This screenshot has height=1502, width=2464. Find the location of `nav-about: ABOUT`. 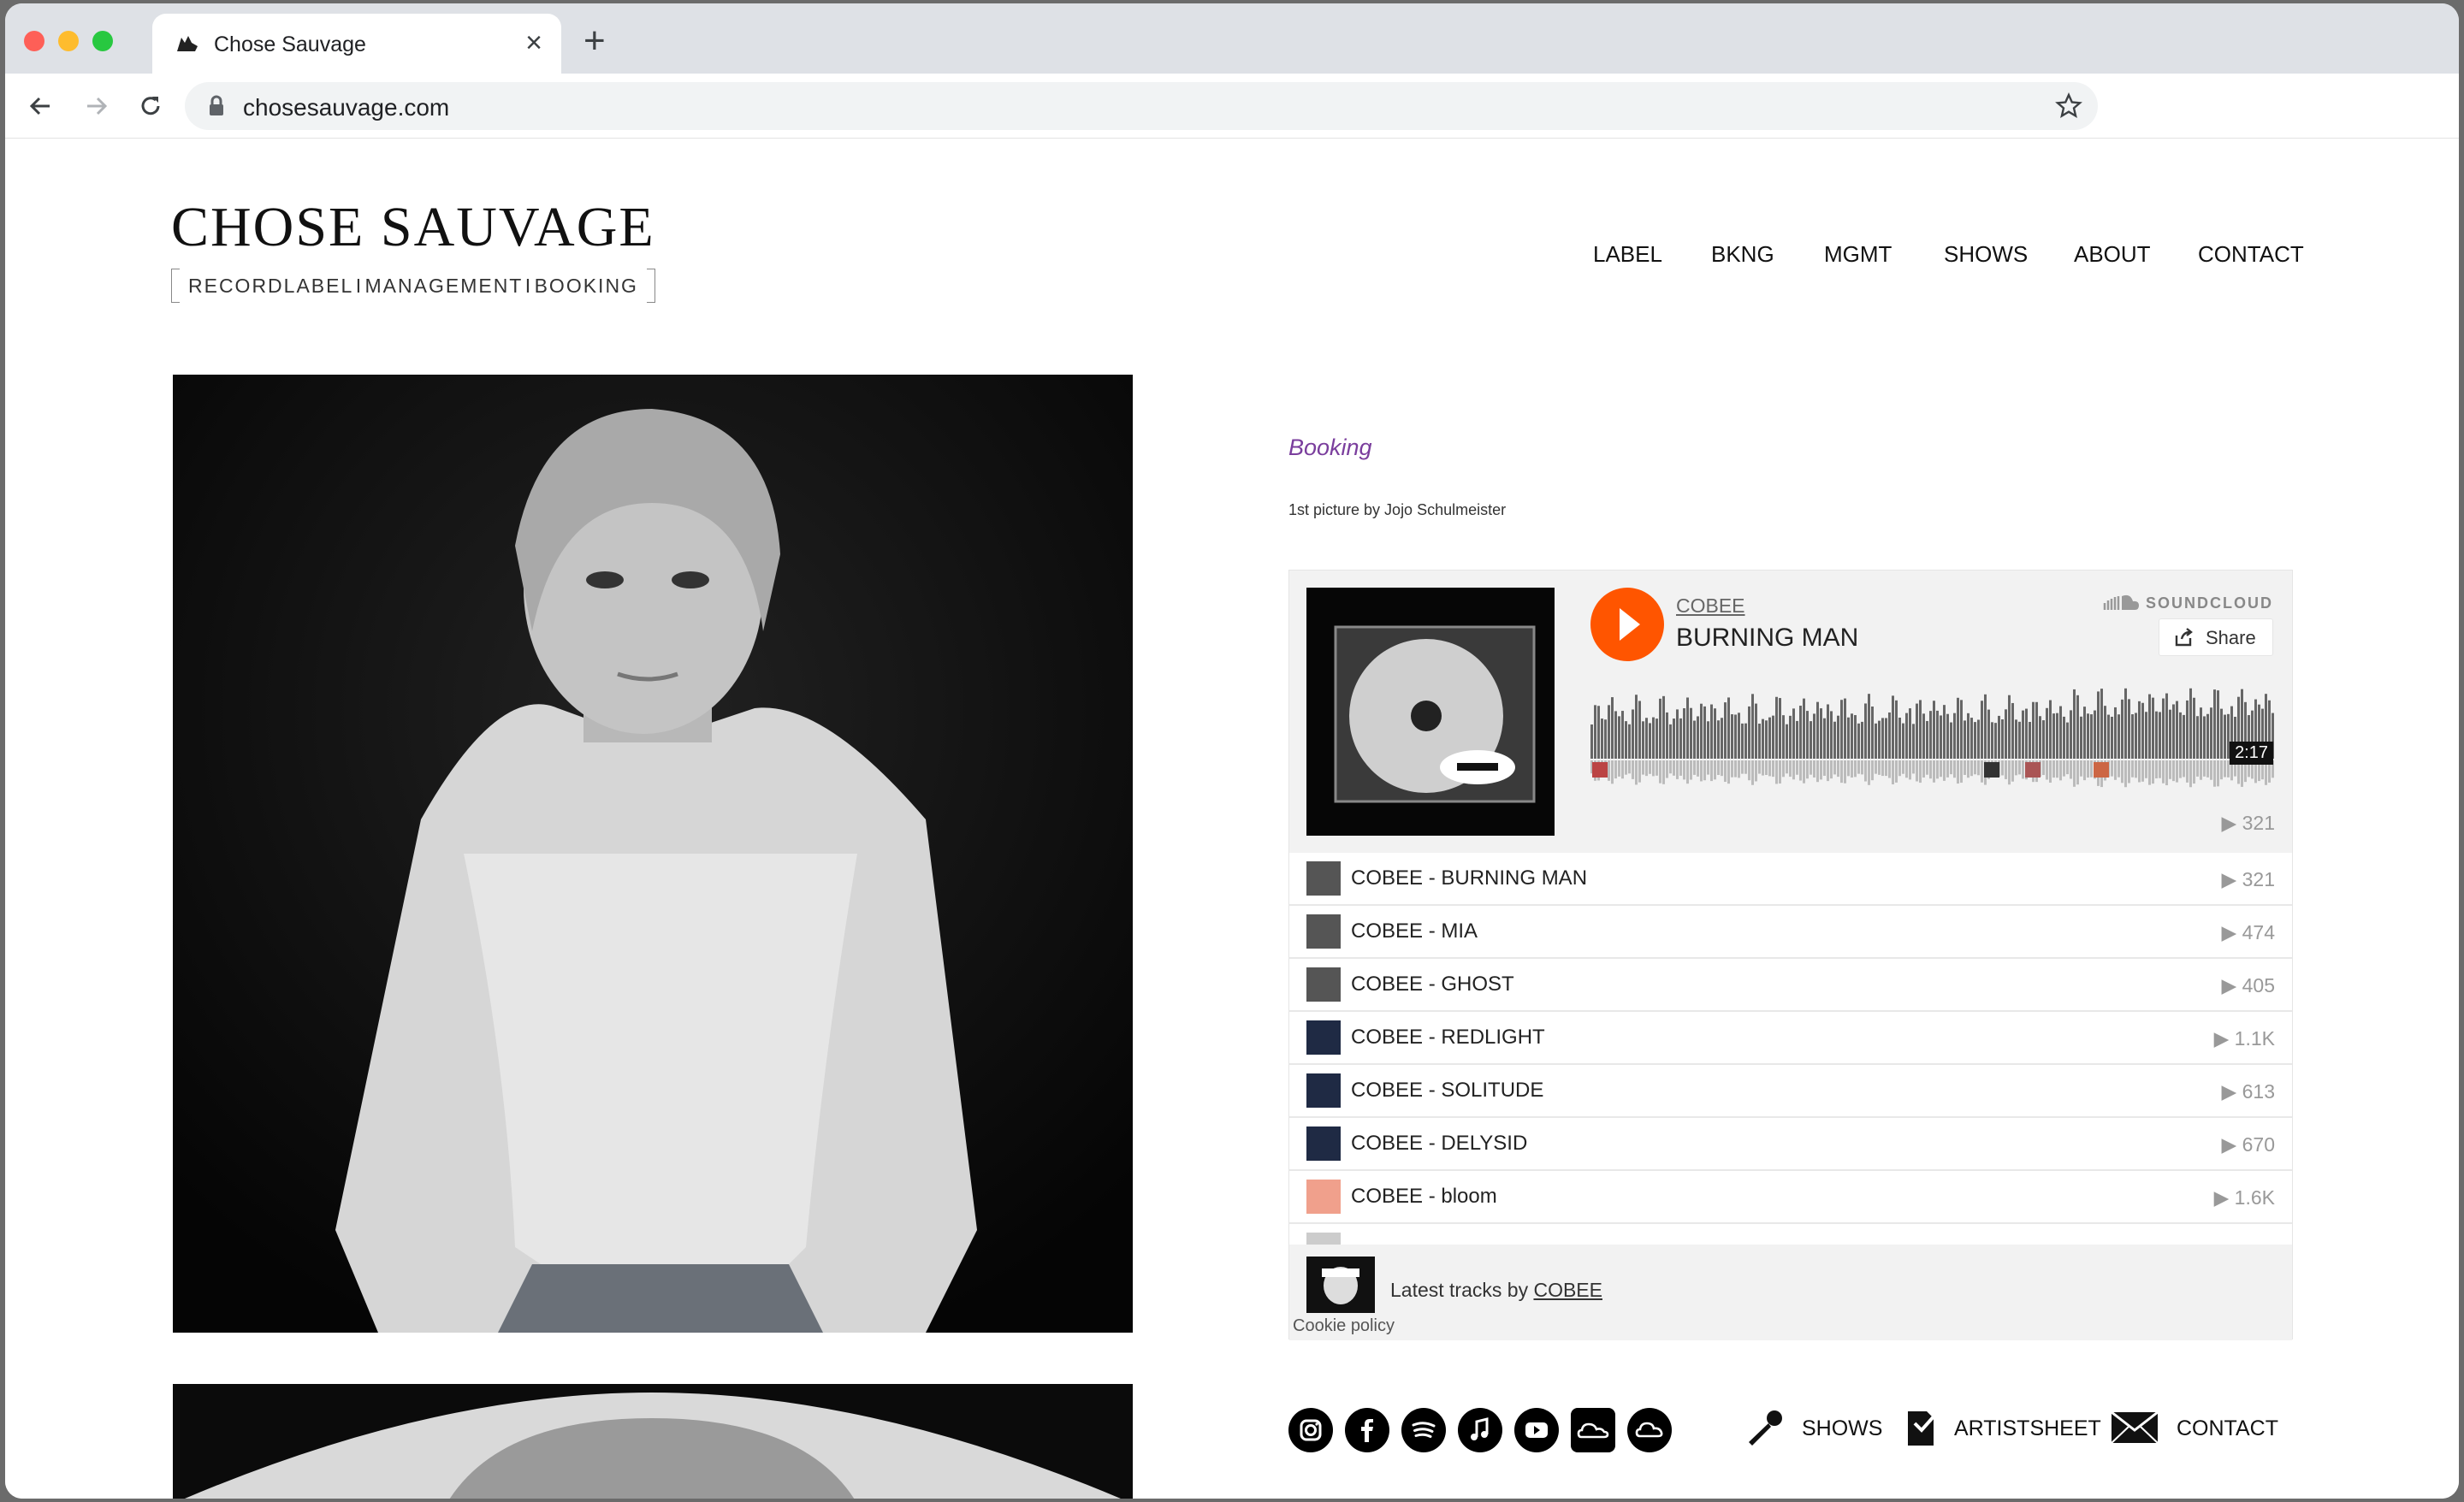

nav-about: ABOUT is located at coordinates (2112, 254).